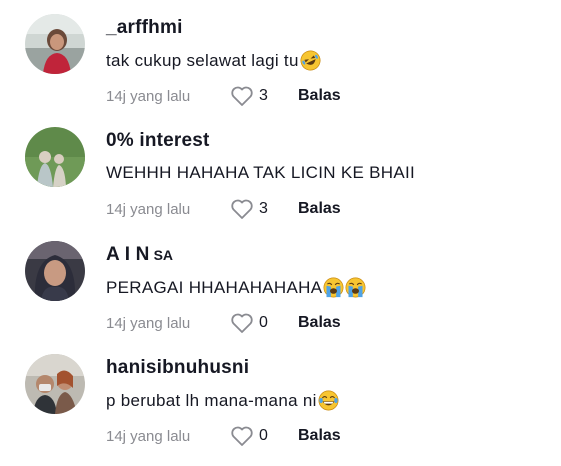  Describe the element at coordinates (158, 141) in the screenshot. I see `comment-username: 0% interest` at that location.